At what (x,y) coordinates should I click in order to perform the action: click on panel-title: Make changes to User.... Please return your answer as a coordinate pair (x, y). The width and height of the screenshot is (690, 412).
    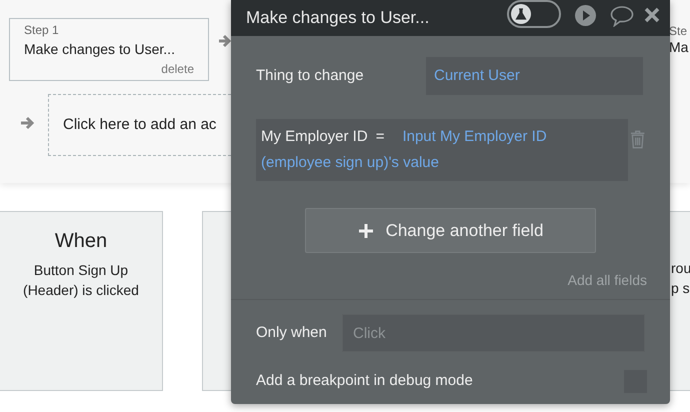
    Looking at the image, I should click on (338, 18).